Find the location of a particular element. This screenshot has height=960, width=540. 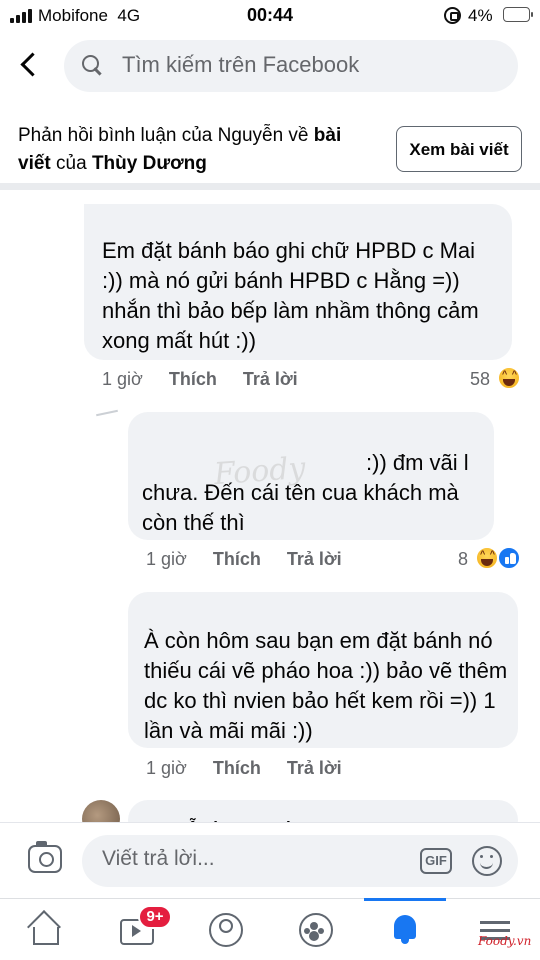

emoji-icon is located at coordinates (487, 861).